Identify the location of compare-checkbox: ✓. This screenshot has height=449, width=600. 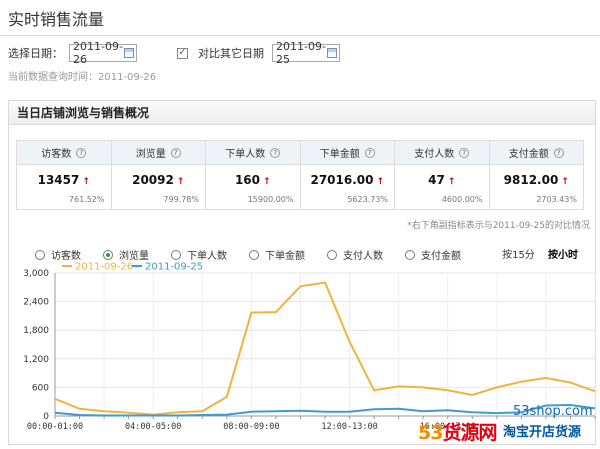
(182, 53).